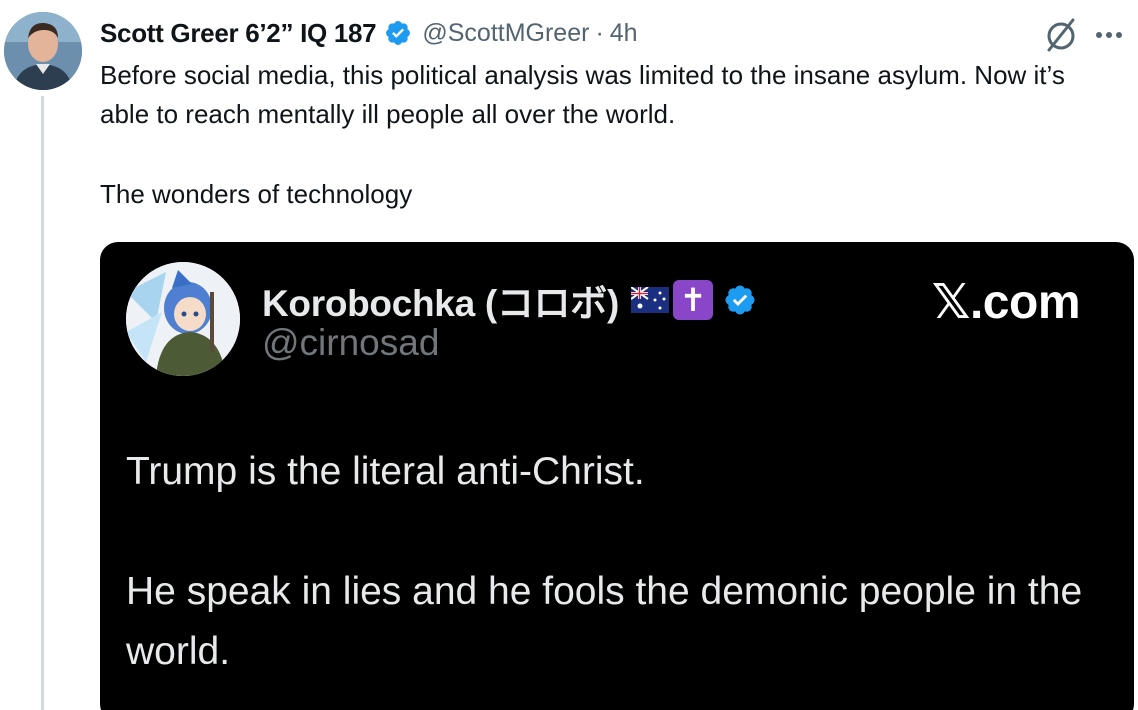  I want to click on more-icon, so click(1109, 35).